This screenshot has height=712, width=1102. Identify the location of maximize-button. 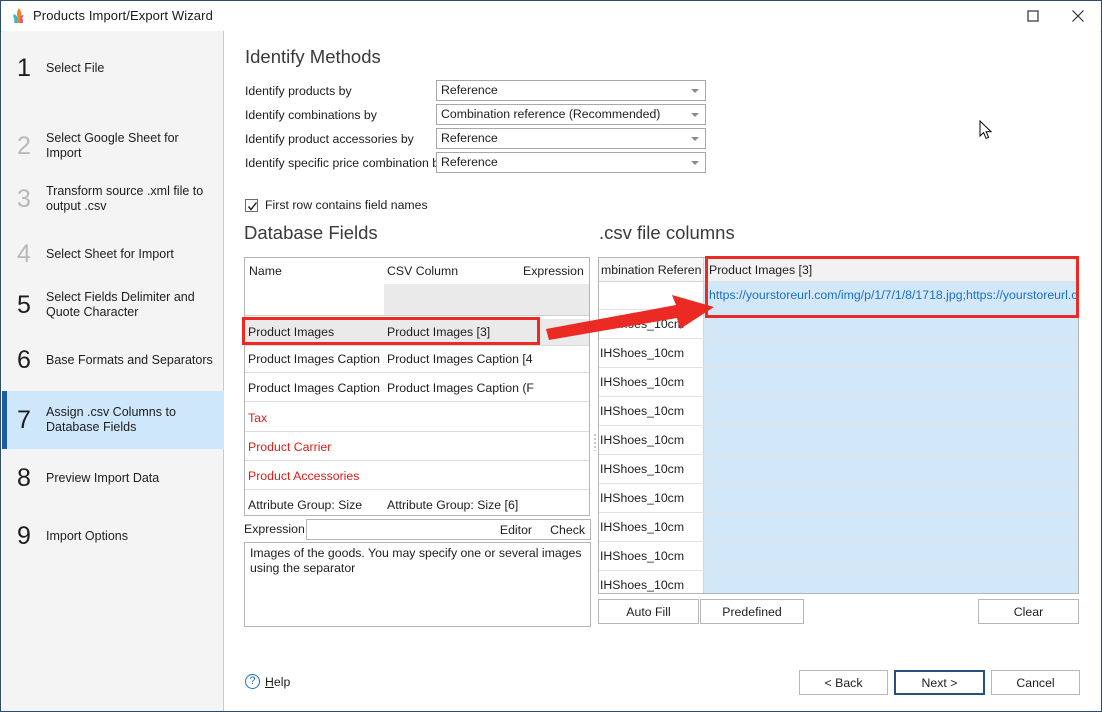
(1032, 15).